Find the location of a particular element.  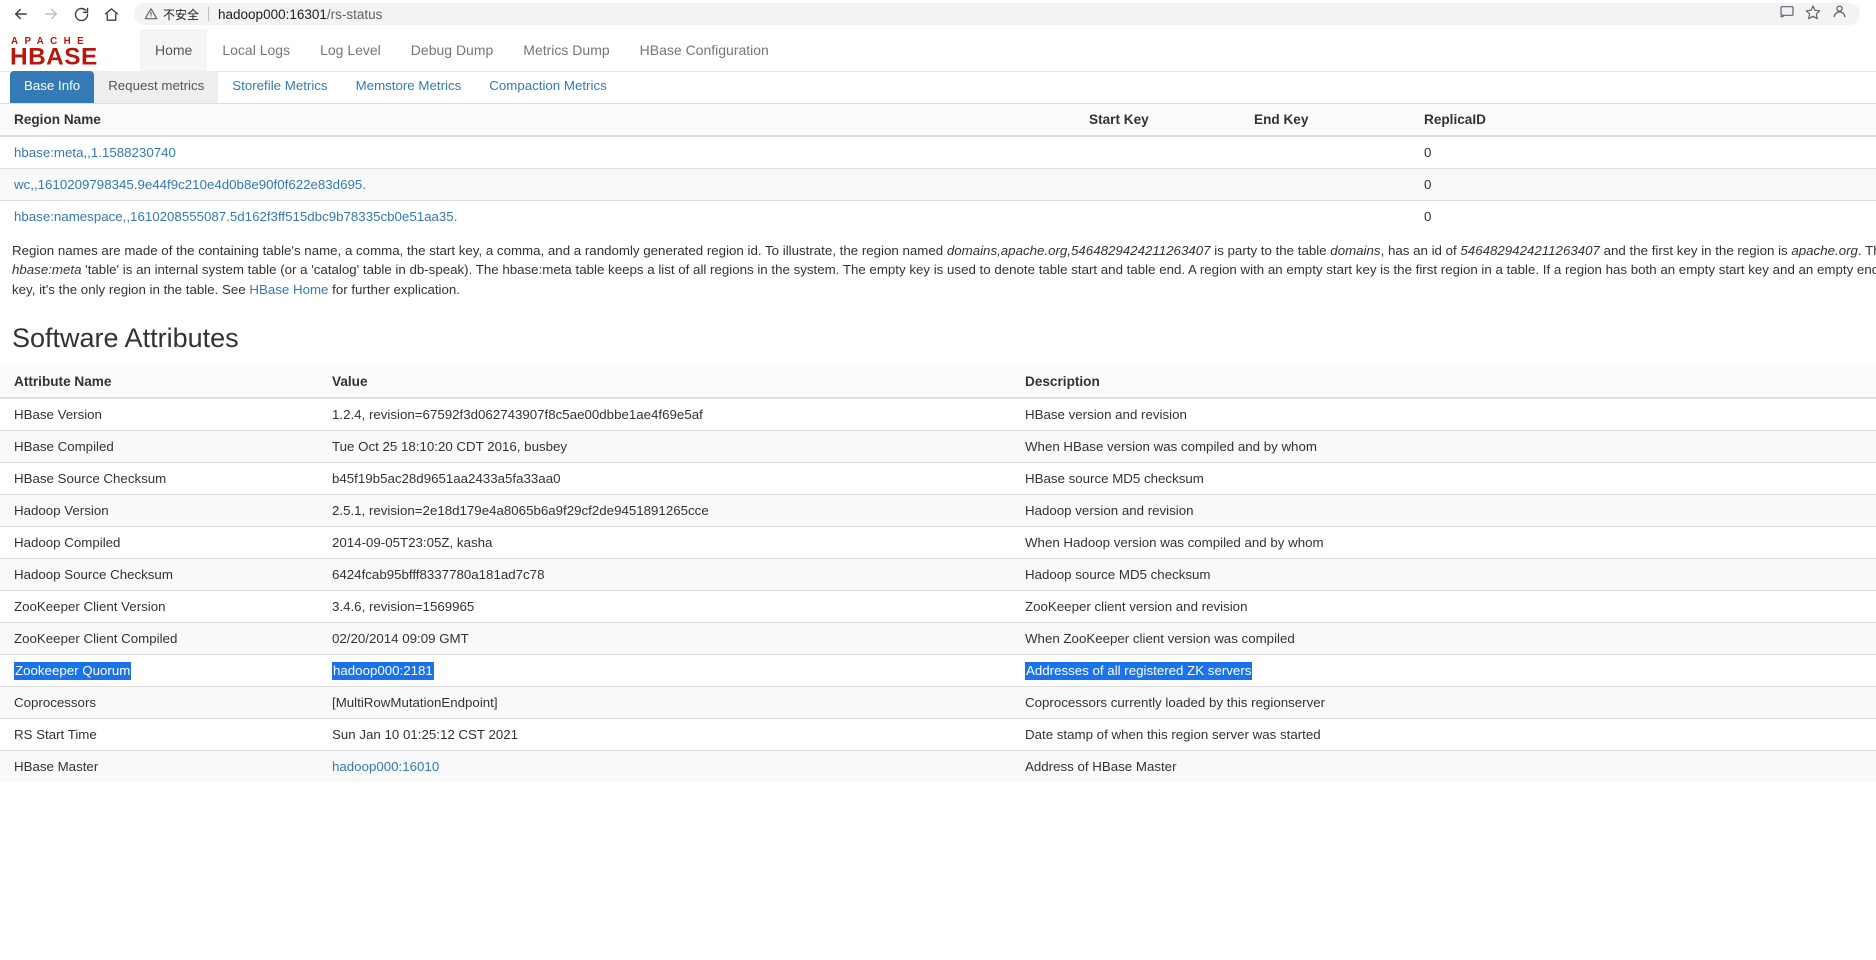

table-row: hbase:meta,,1.1588230740 0 is located at coordinates (938, 152).